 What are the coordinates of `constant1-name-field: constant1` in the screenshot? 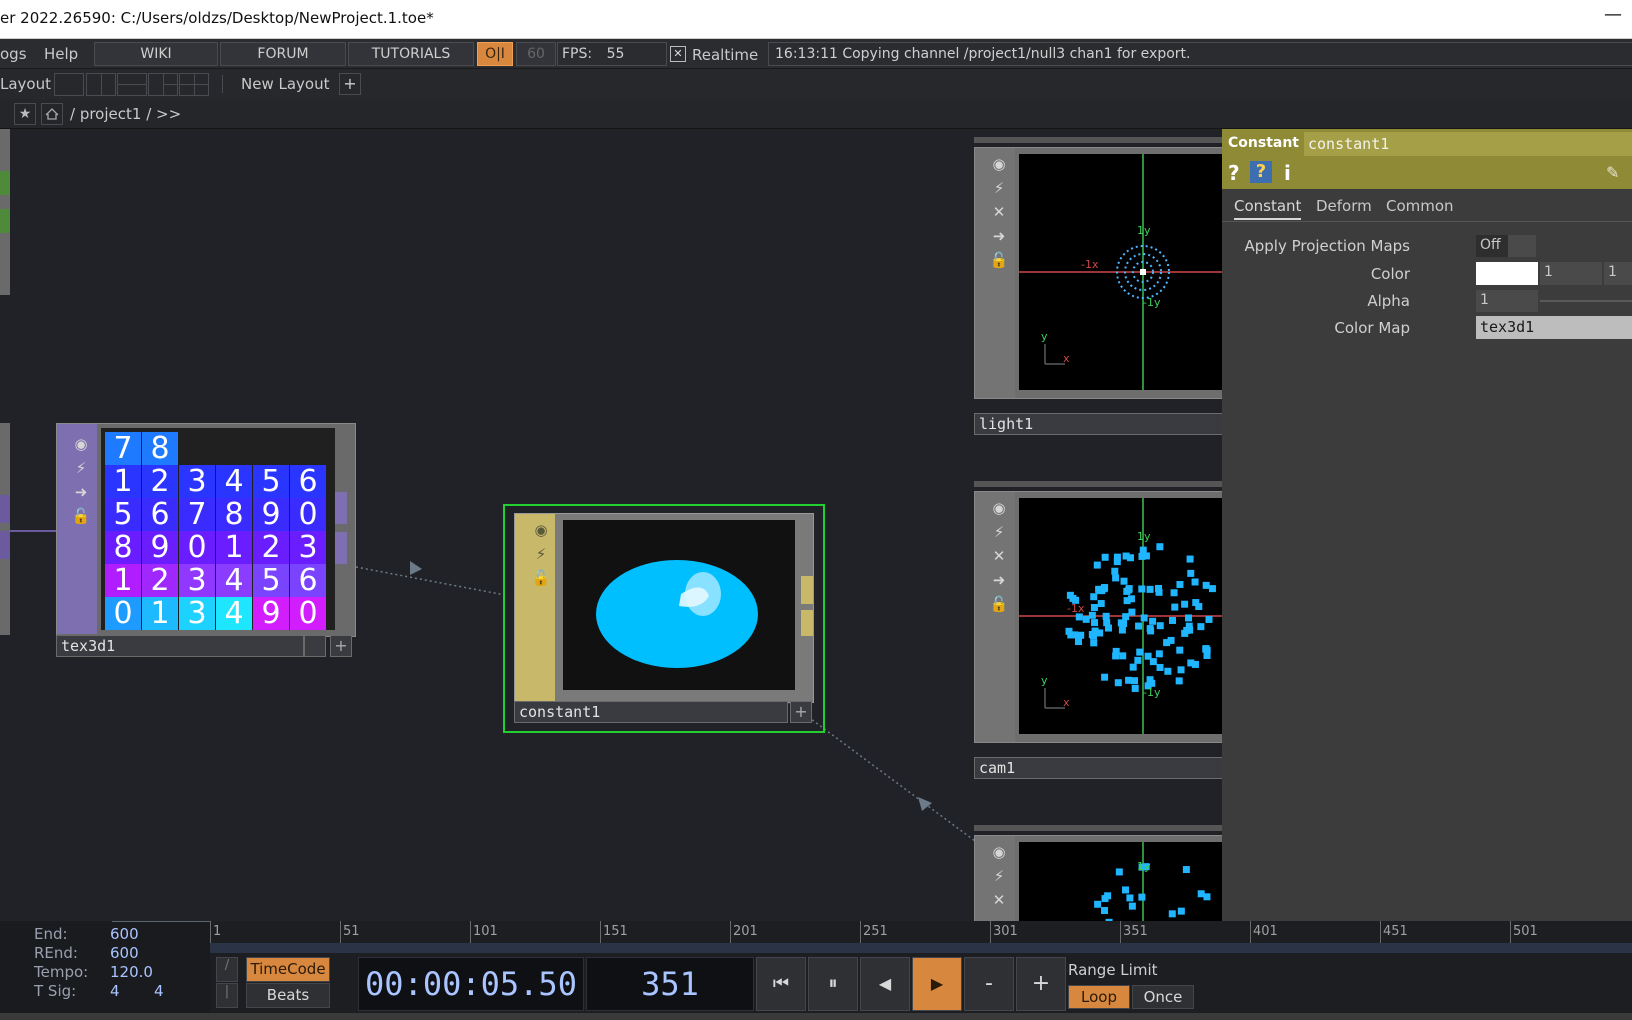 It's located at (651, 712).